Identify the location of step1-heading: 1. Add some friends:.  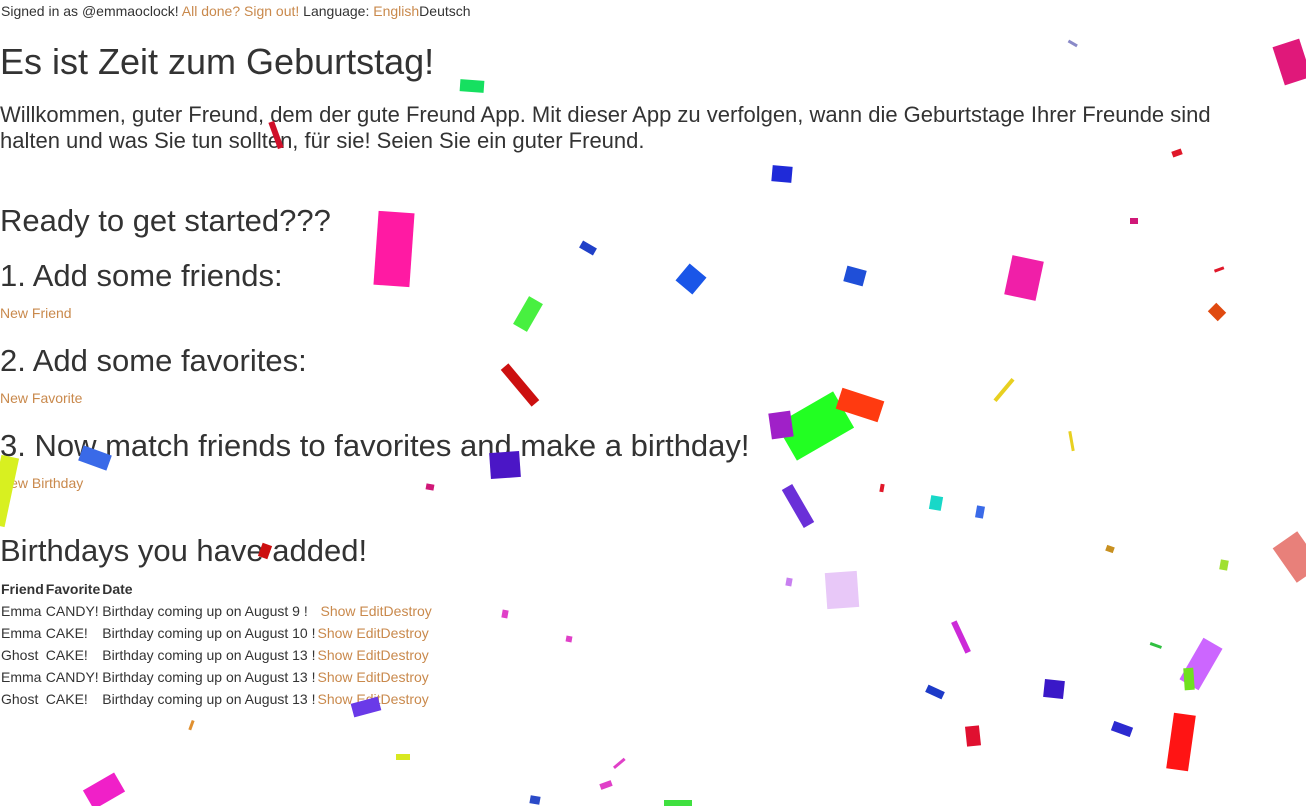
(141, 275).